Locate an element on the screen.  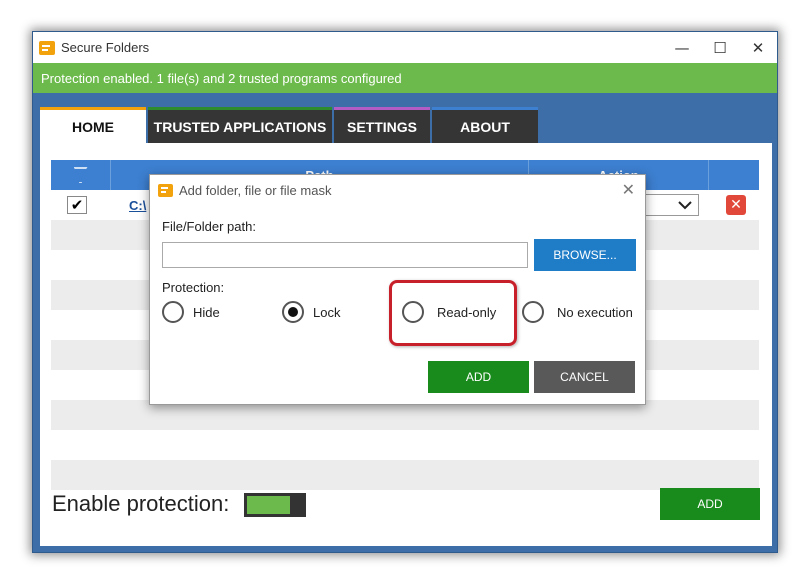
radio-label: No execution is located at coordinates (595, 312).